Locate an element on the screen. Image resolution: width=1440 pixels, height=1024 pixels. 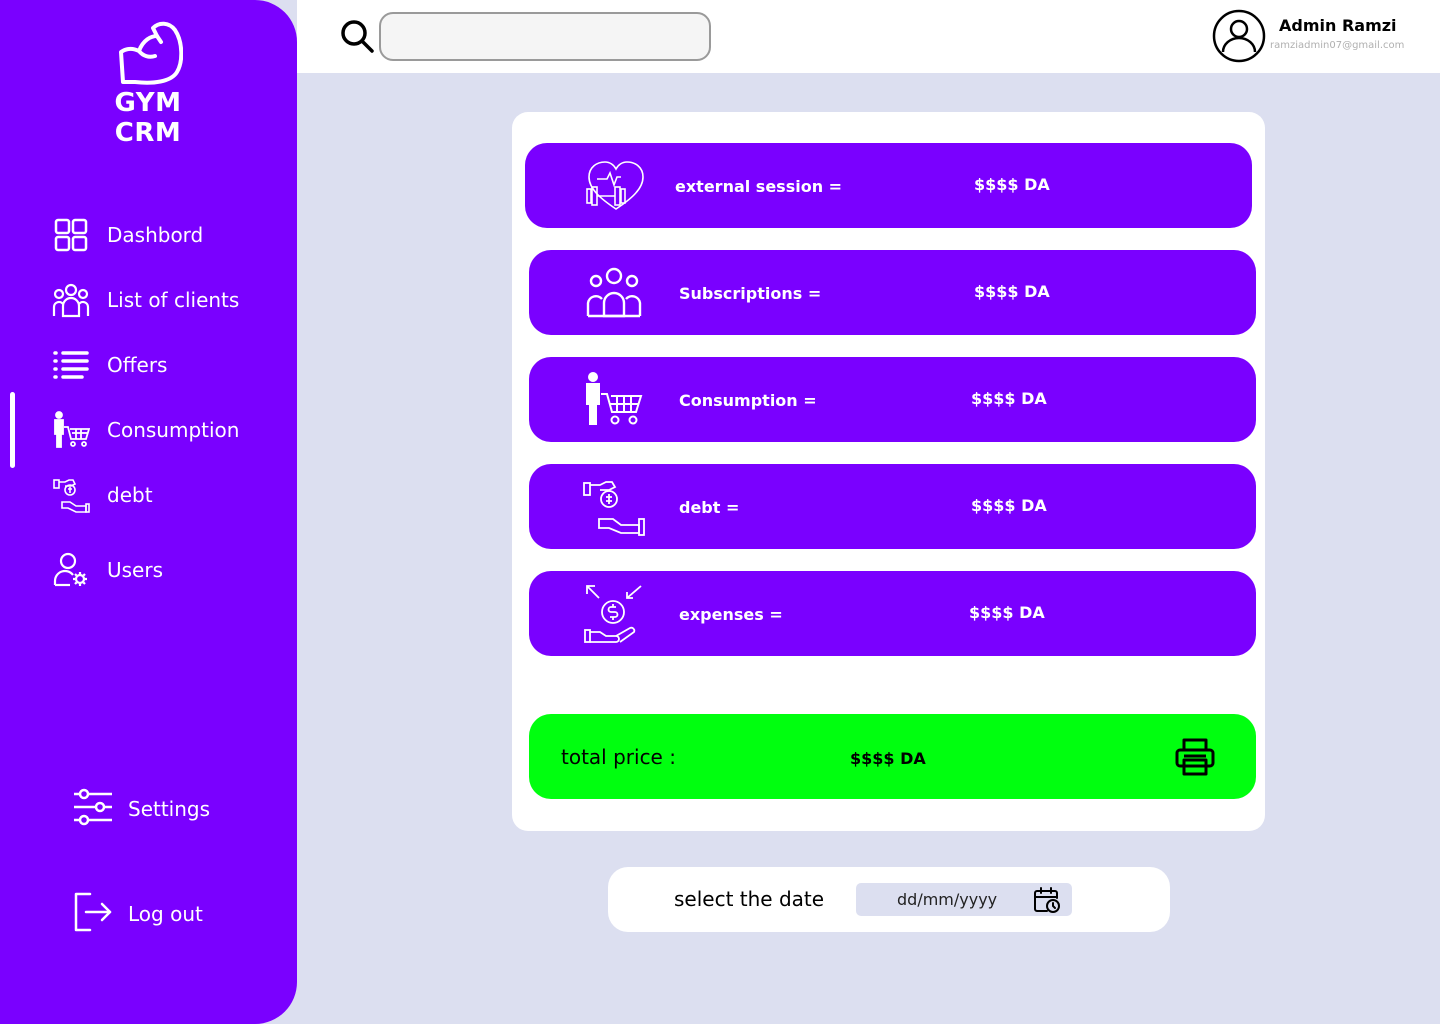
logout-icon is located at coordinates (93, 914).